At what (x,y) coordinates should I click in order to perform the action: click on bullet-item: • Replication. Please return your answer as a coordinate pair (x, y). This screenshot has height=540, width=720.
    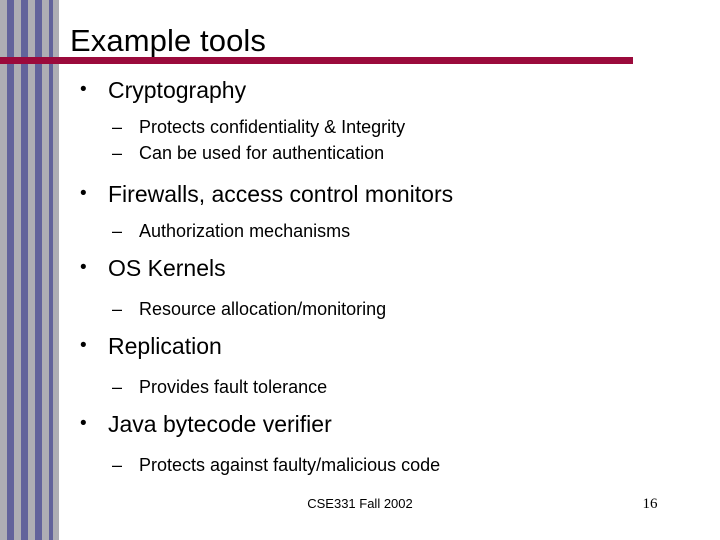
    Looking at the image, I should click on (360, 346).